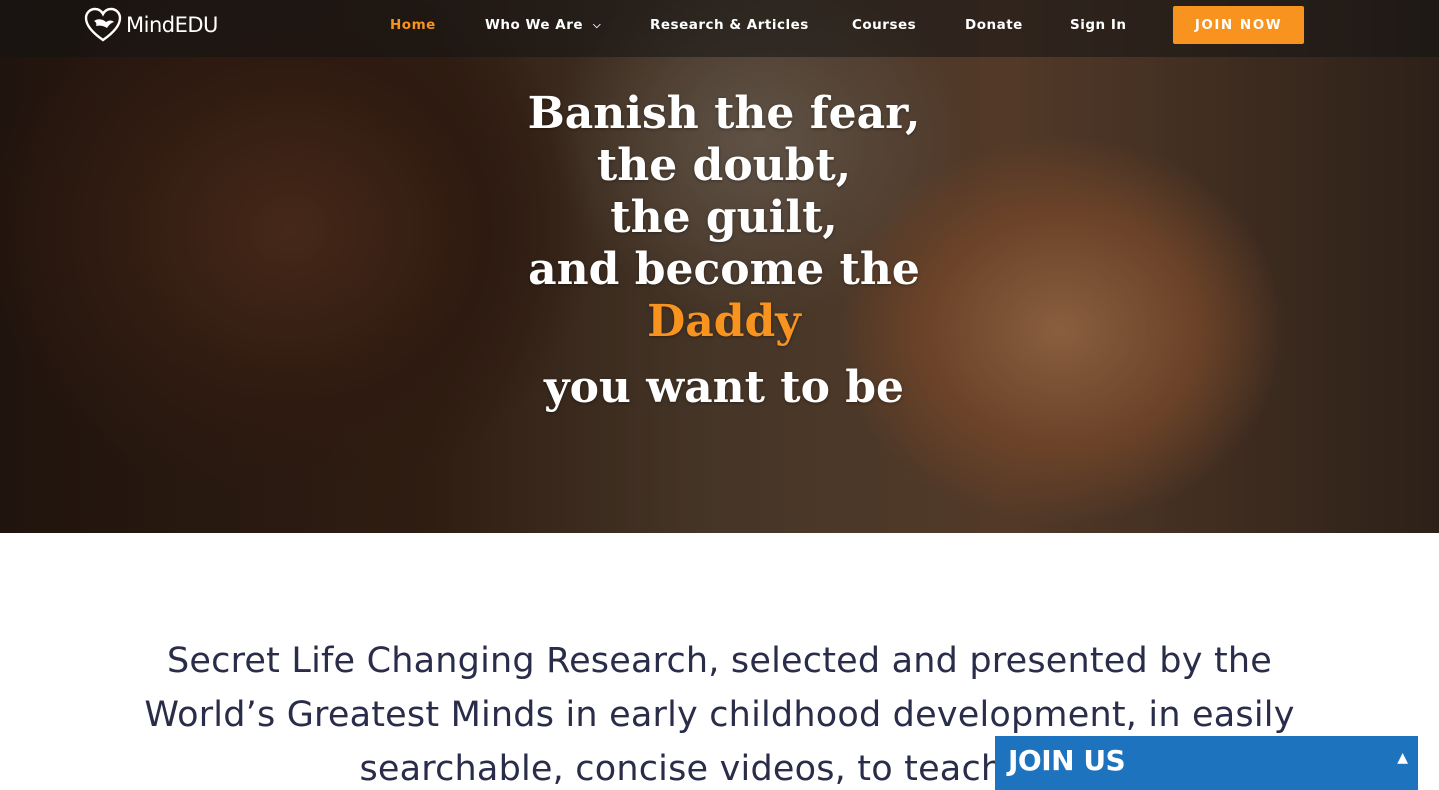 The image size is (1439, 790). Describe the element at coordinates (724, 165) in the screenshot. I see `hero-line-2: the doubt,` at that location.